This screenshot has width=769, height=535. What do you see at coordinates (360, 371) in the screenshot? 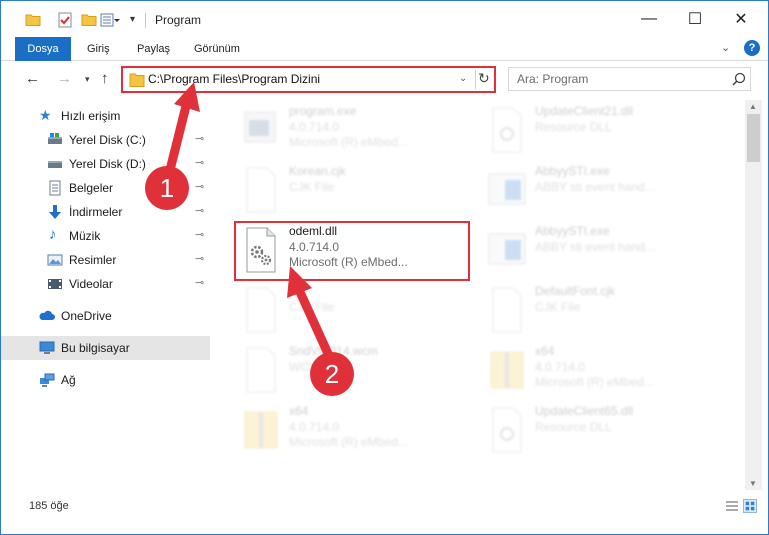
I see `list-item: SndVMP14.wcm WCM File` at bounding box center [360, 371].